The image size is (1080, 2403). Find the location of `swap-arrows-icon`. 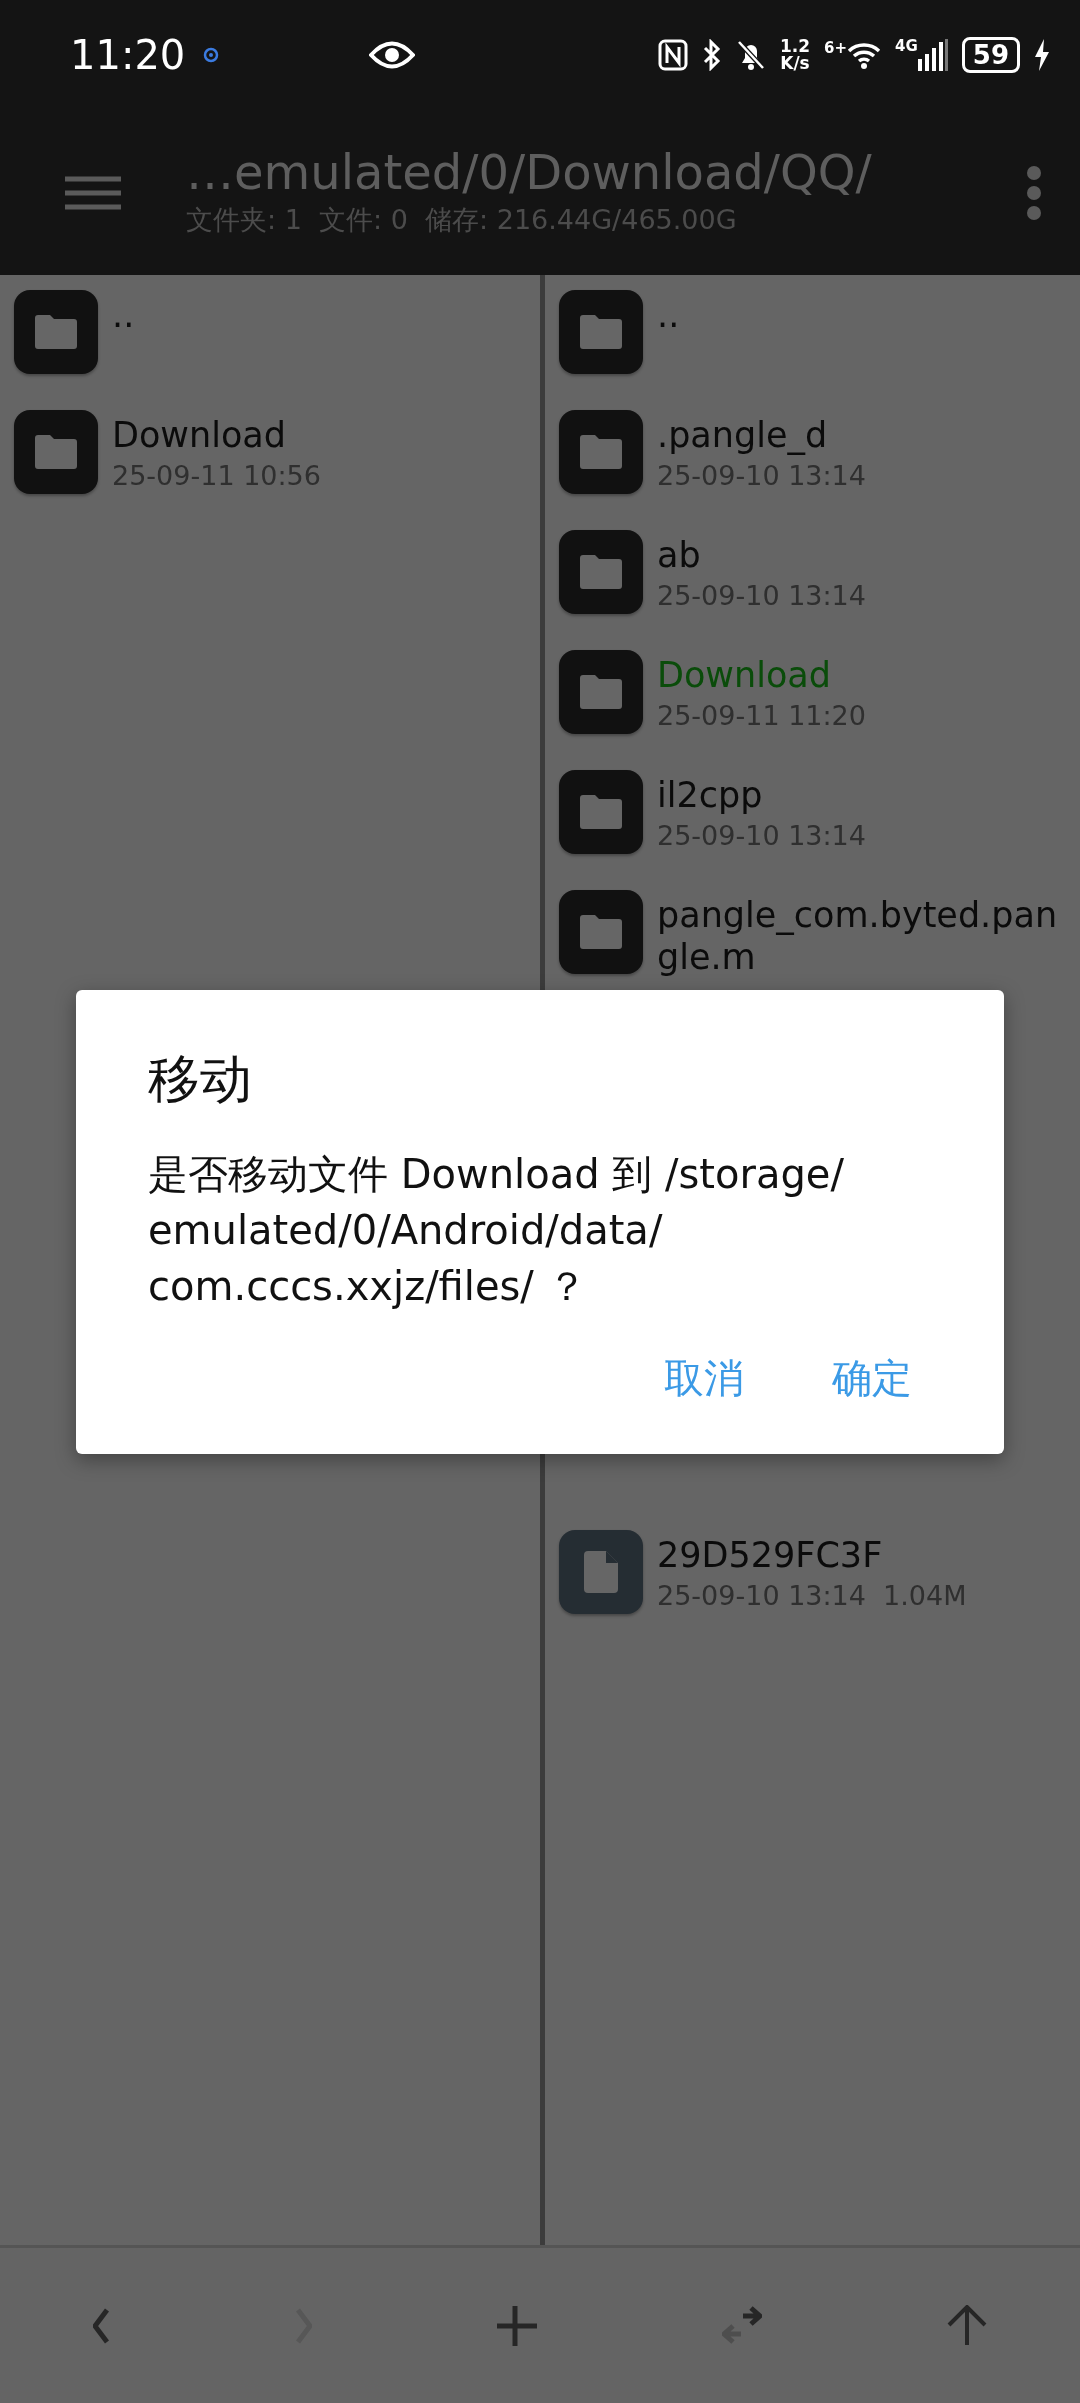

swap-arrows-icon is located at coordinates (742, 2325).